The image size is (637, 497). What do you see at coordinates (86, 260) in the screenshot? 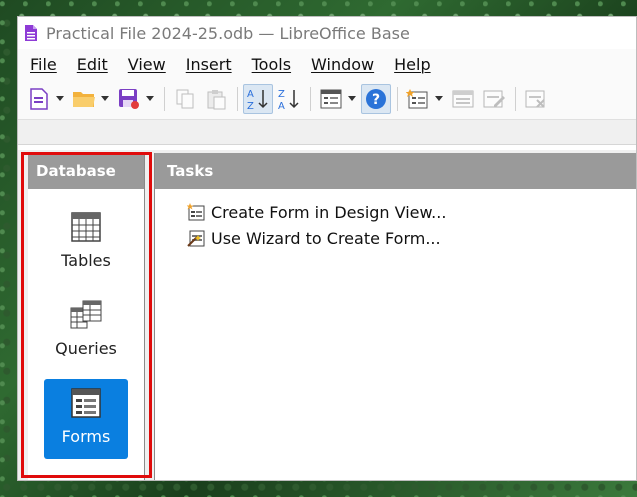
I see `database-item-label: Tables` at bounding box center [86, 260].